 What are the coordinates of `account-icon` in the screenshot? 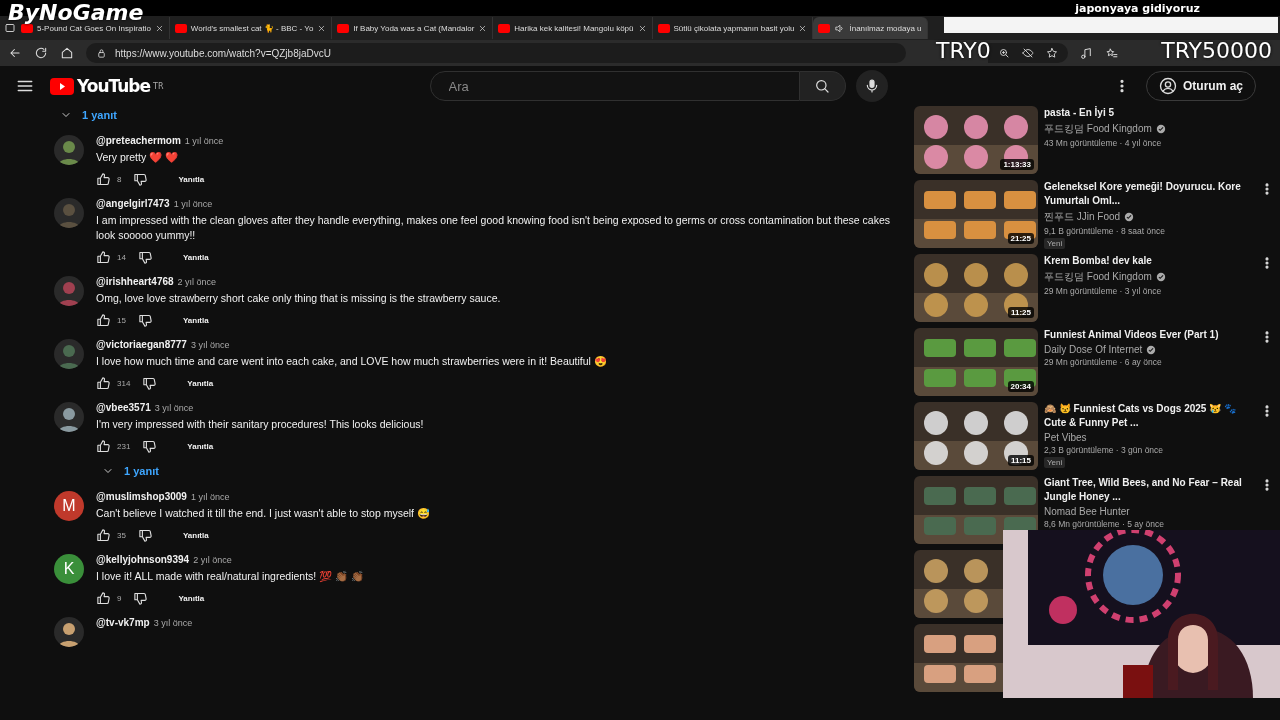 It's located at (1168, 86).